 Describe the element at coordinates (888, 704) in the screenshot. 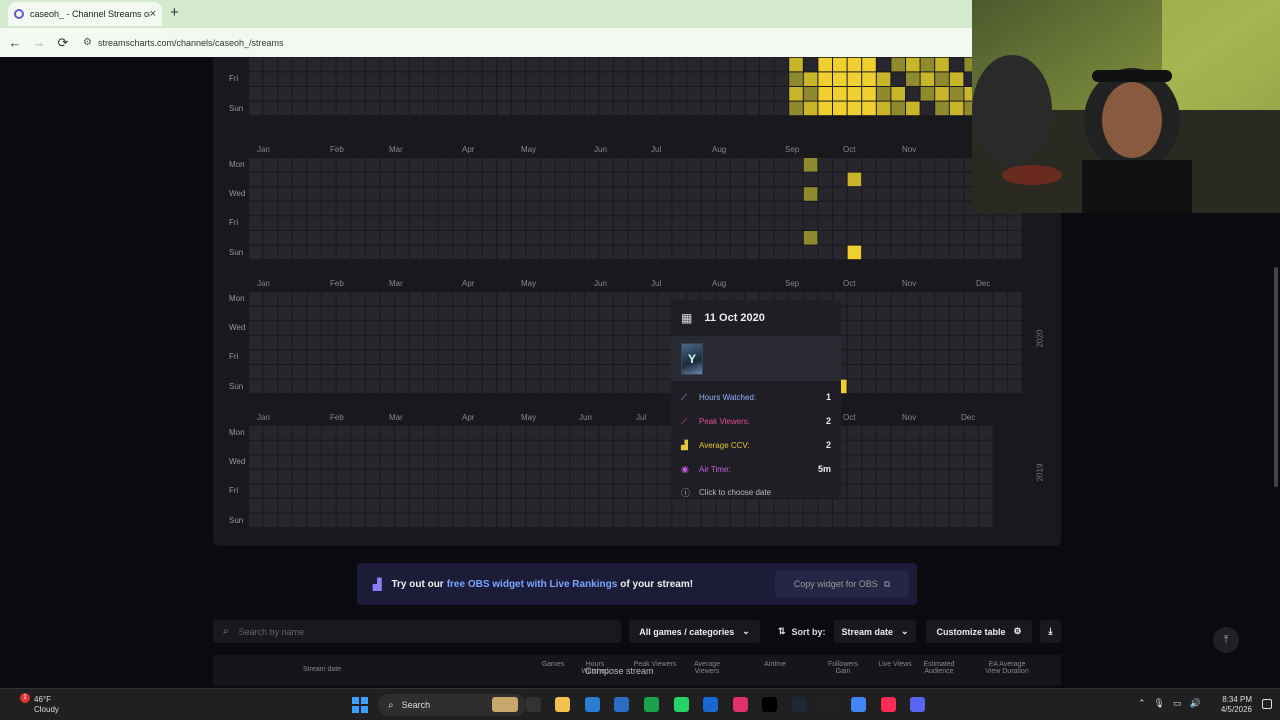

I see `tiktok-live-icon` at that location.